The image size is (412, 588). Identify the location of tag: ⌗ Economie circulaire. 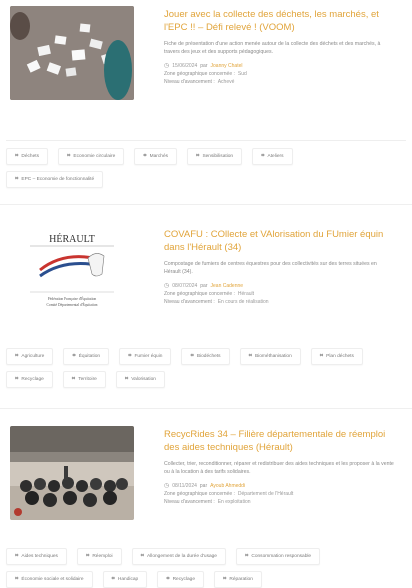
(91, 156).